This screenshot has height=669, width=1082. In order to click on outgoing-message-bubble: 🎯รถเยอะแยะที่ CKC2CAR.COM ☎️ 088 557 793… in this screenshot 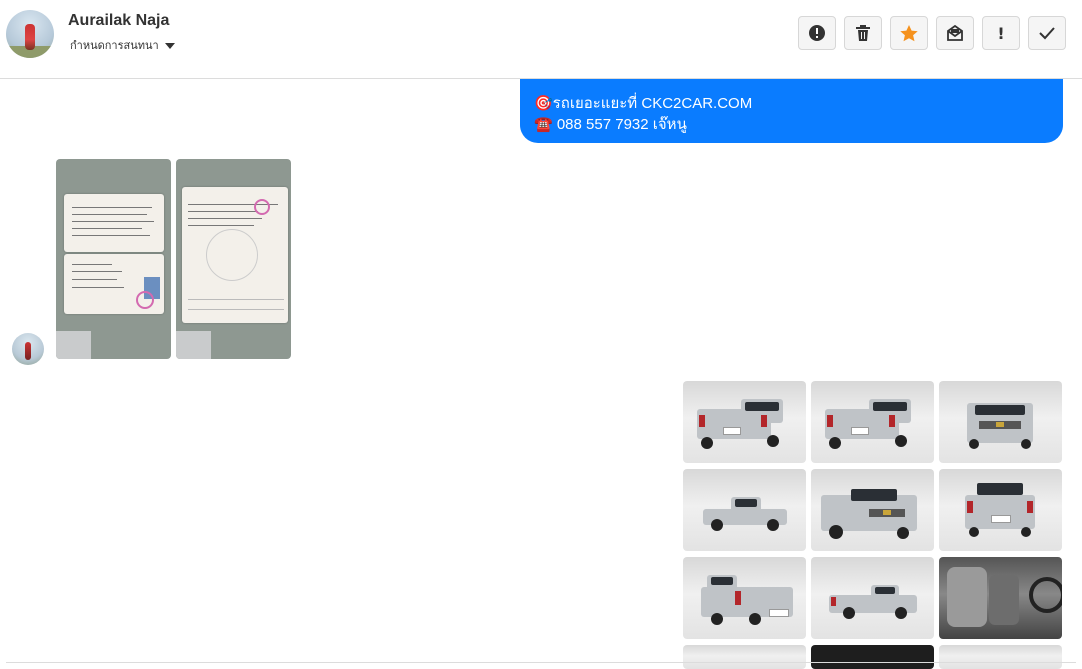, I will do `click(791, 111)`.